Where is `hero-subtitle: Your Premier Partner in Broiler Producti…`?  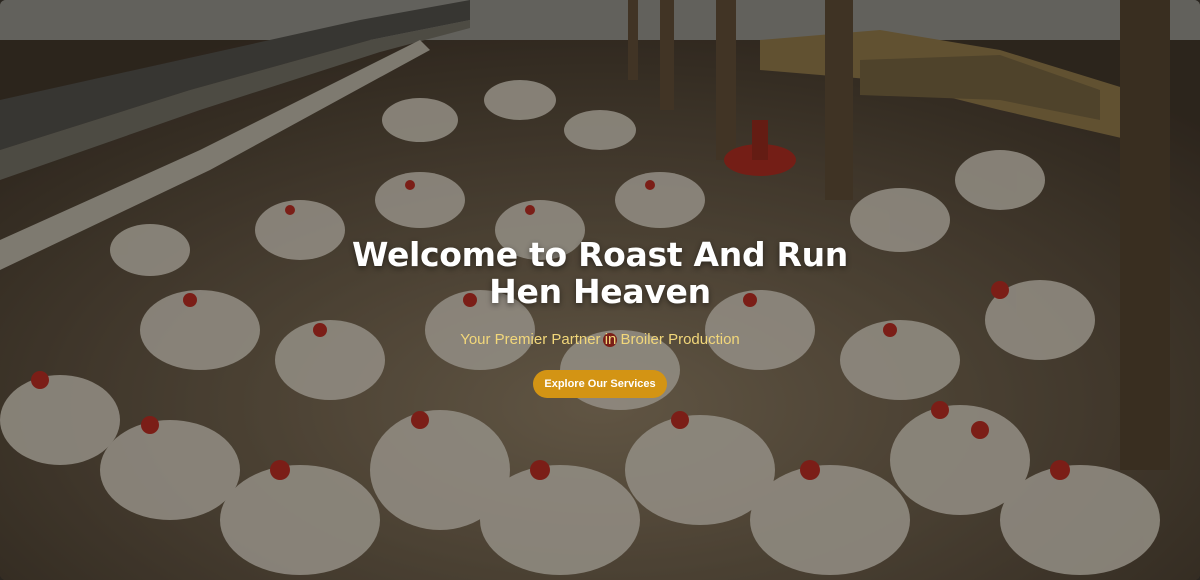
hero-subtitle: Your Premier Partner in Broiler Producti… is located at coordinates (600, 339).